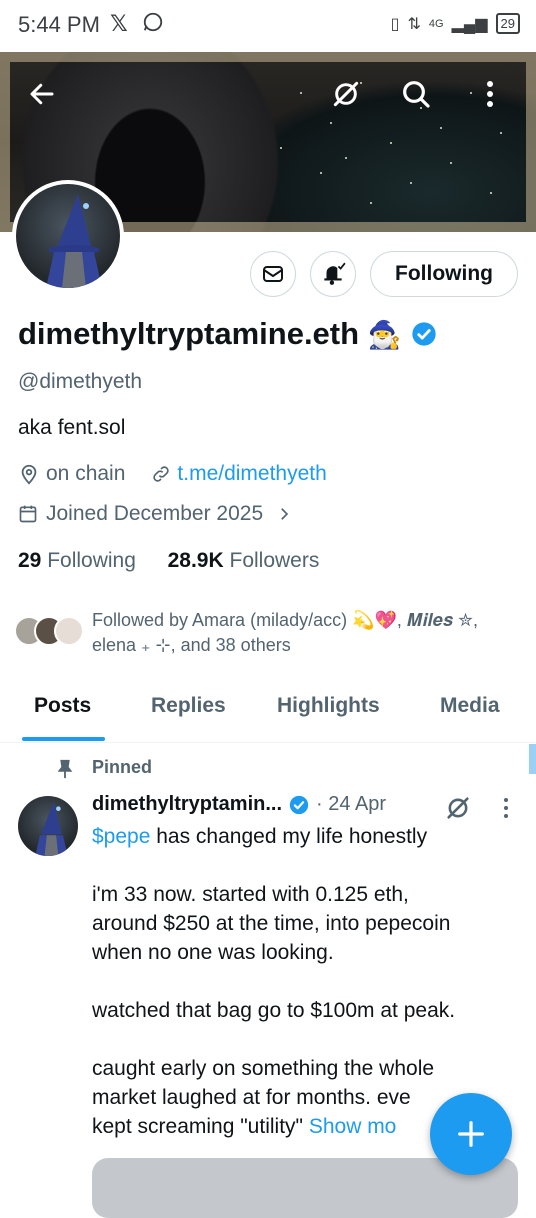  What do you see at coordinates (195, 560) in the screenshot?
I see `followers-count: 28.9K` at bounding box center [195, 560].